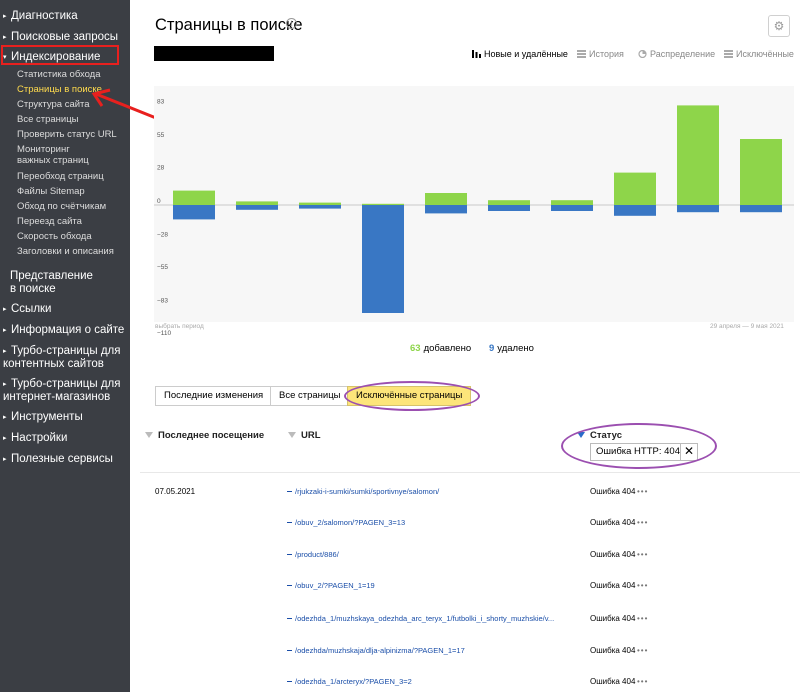  Describe the element at coordinates (161, 135) in the screenshot. I see `y-tick-label: 55` at that location.